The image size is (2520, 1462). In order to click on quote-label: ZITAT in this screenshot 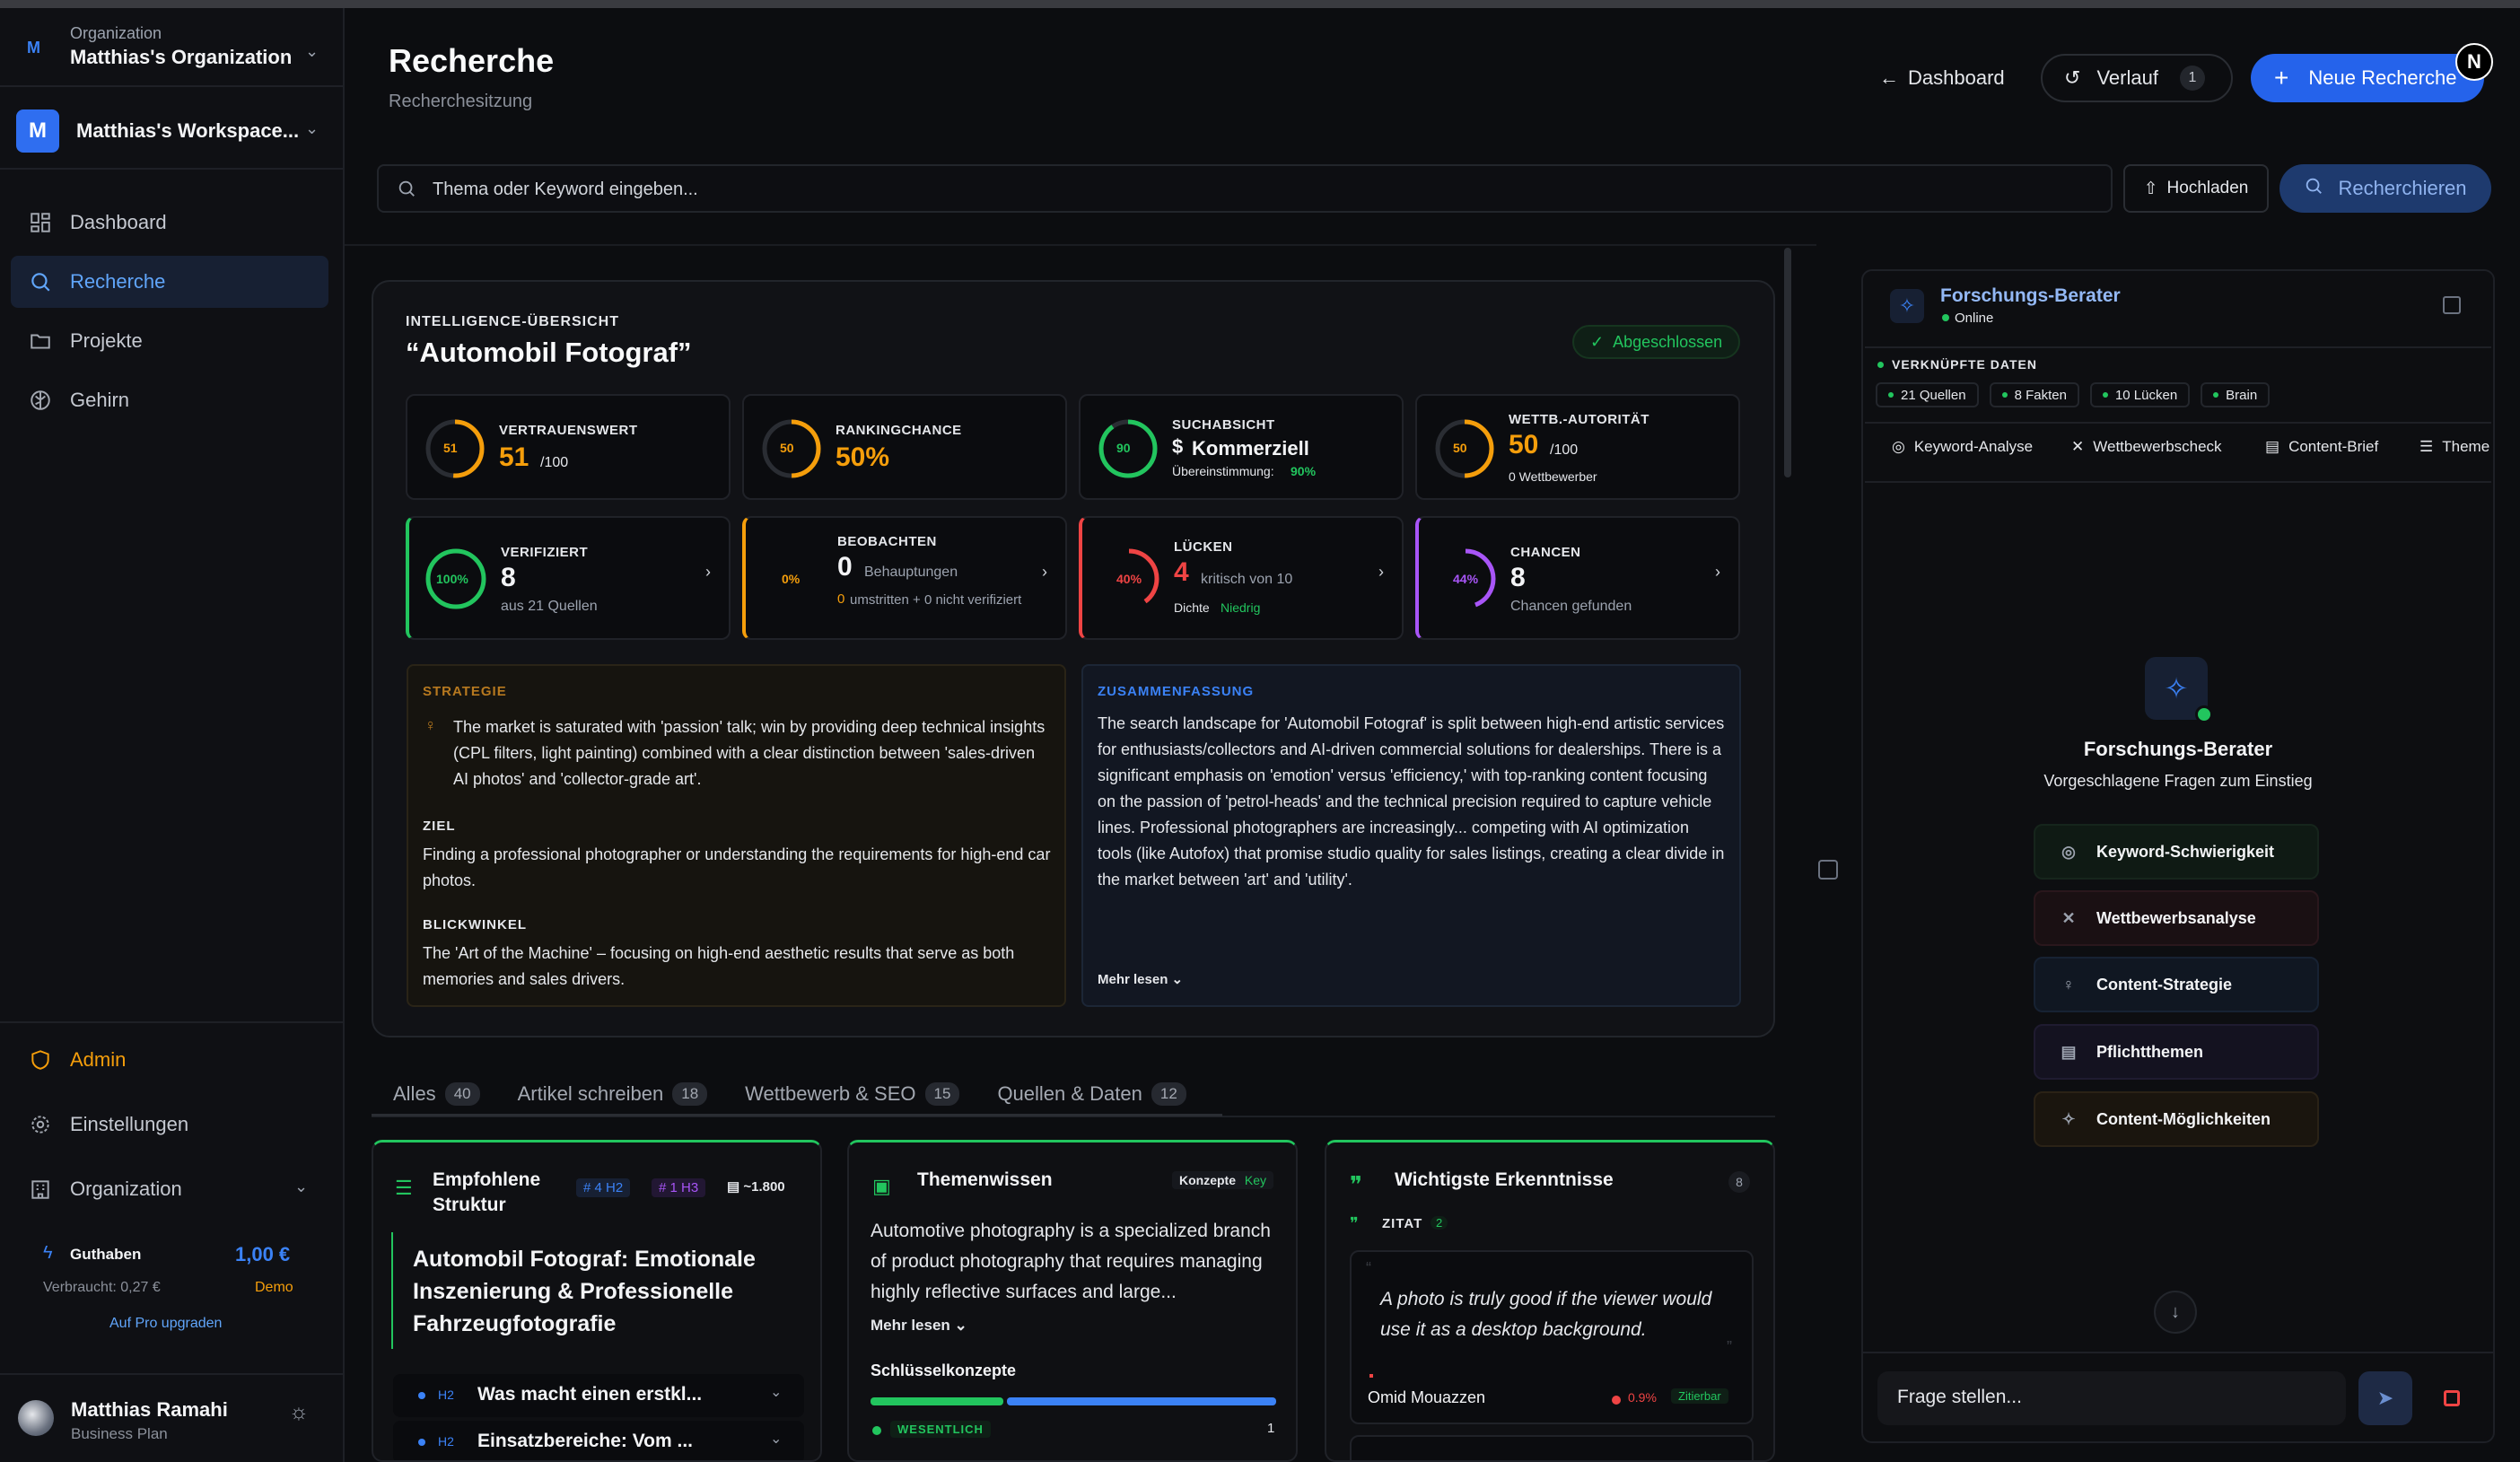, I will do `click(1403, 1223)`.